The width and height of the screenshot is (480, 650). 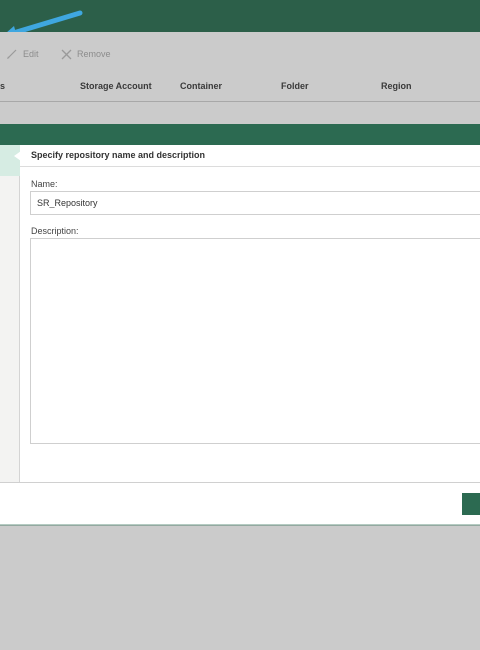 I want to click on active-step-pointer, so click(x=17, y=156).